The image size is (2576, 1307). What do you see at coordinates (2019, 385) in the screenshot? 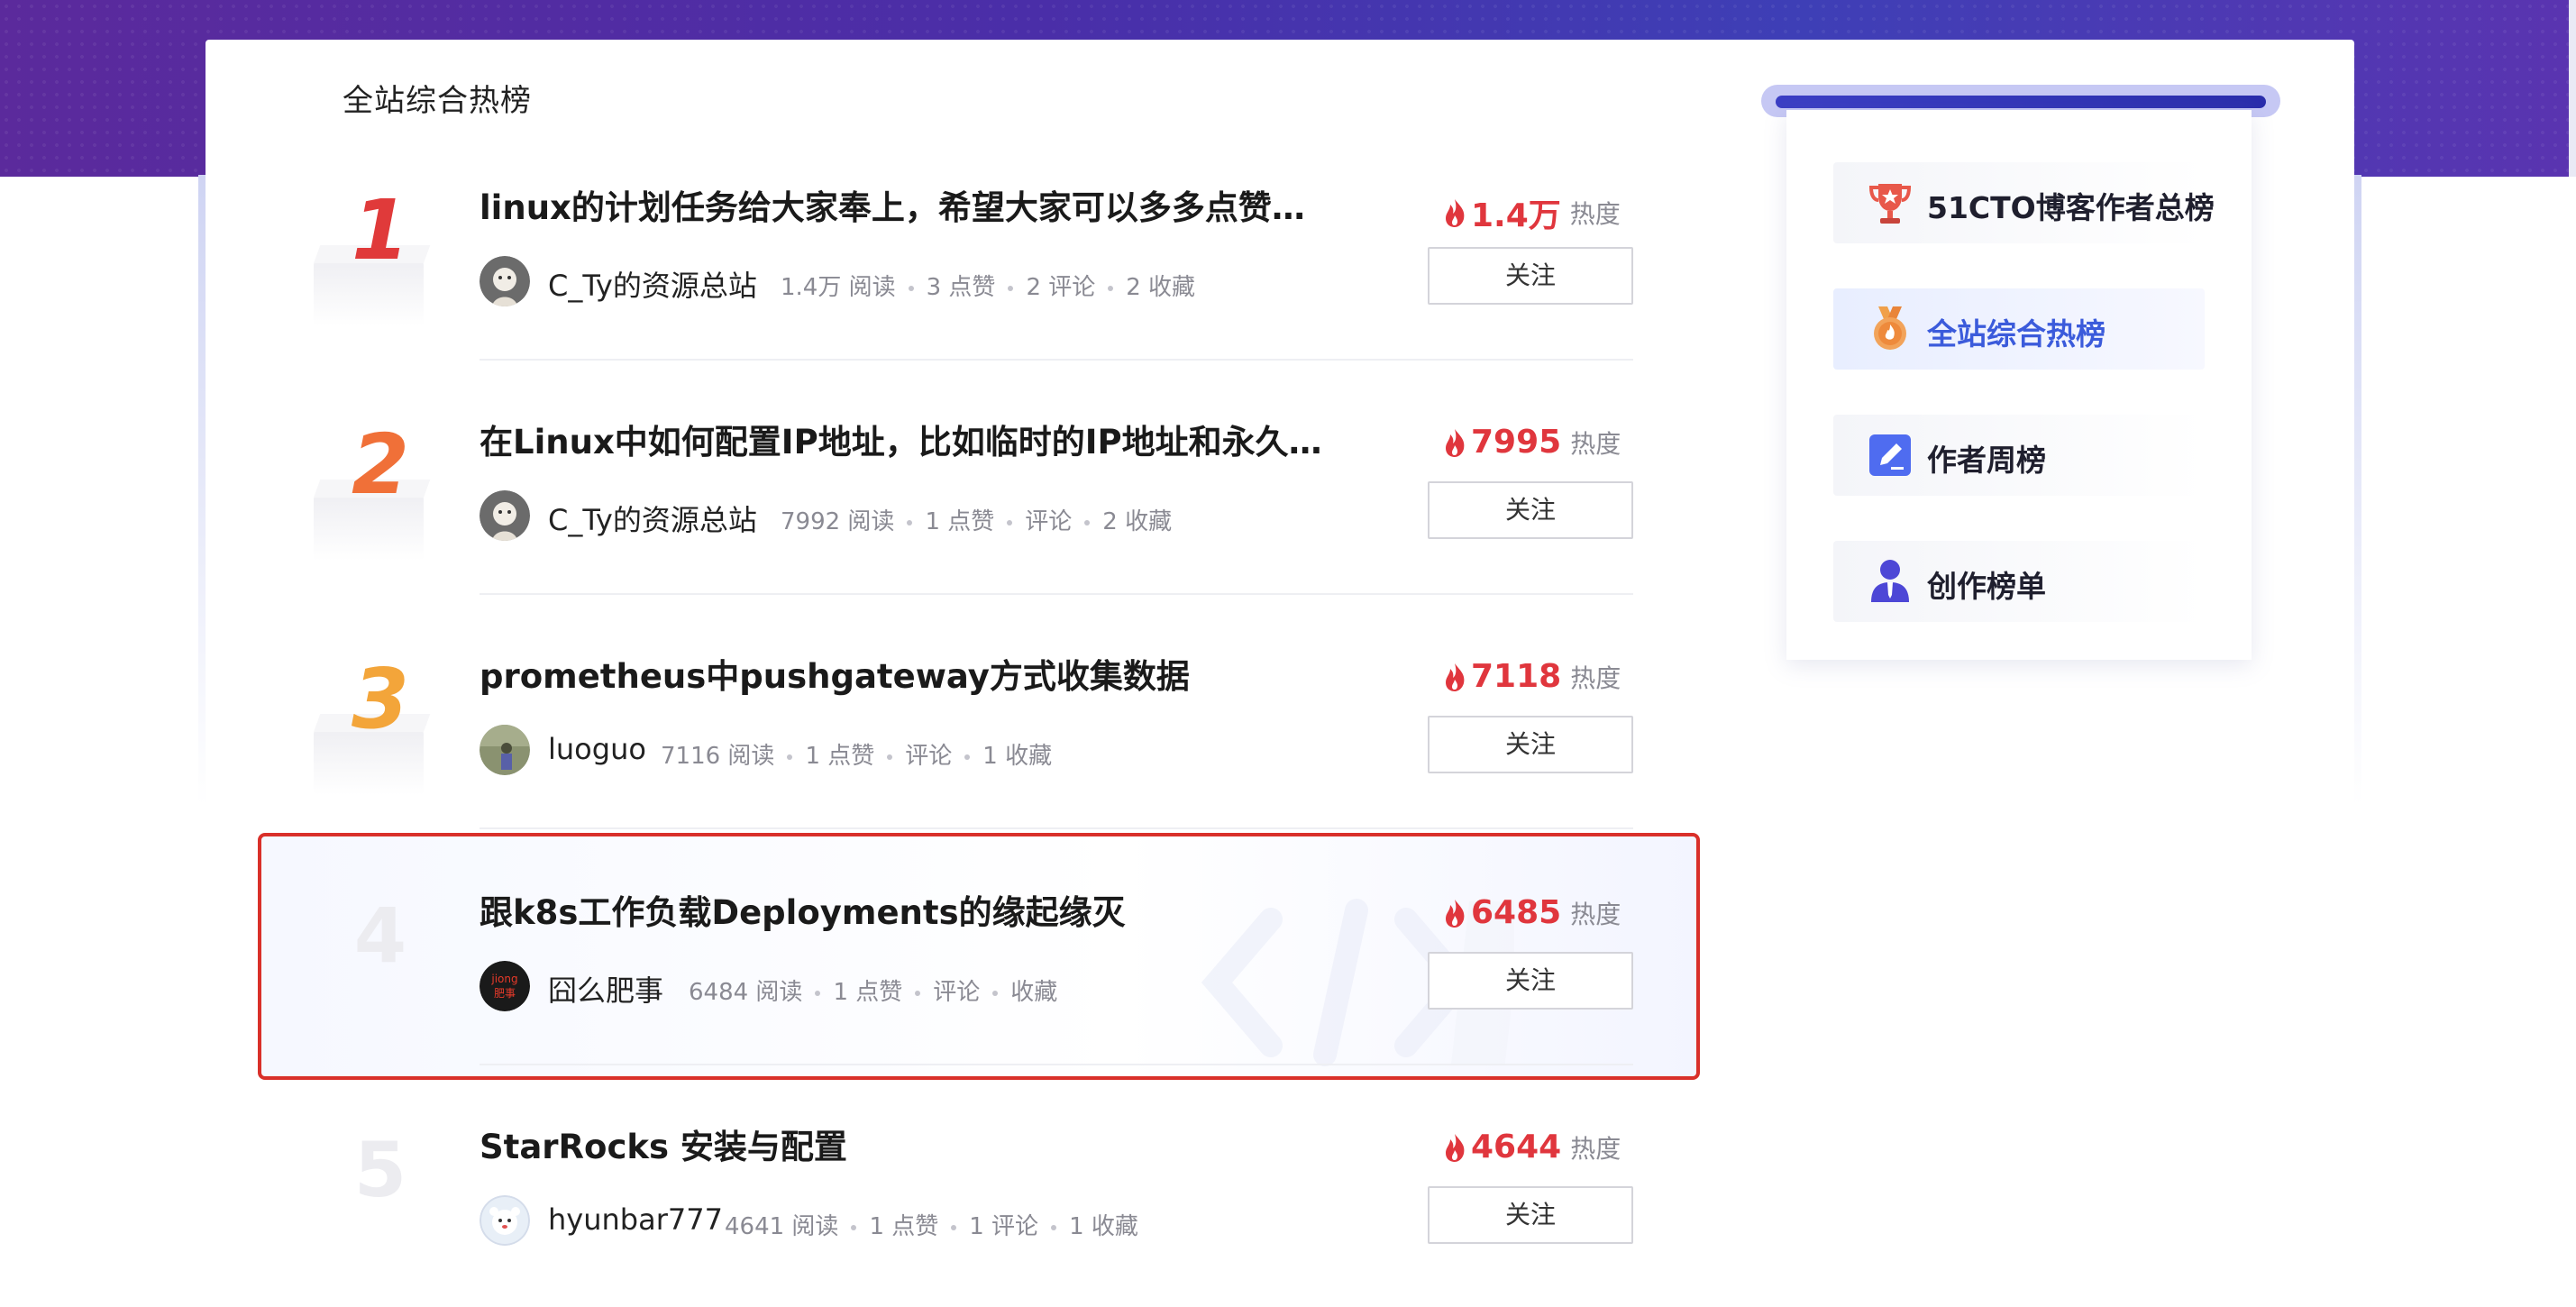
I see `sidebar-panel: 51CTO博客作者总榜 全站综合热榜 作者周榜 创作榜单` at bounding box center [2019, 385].